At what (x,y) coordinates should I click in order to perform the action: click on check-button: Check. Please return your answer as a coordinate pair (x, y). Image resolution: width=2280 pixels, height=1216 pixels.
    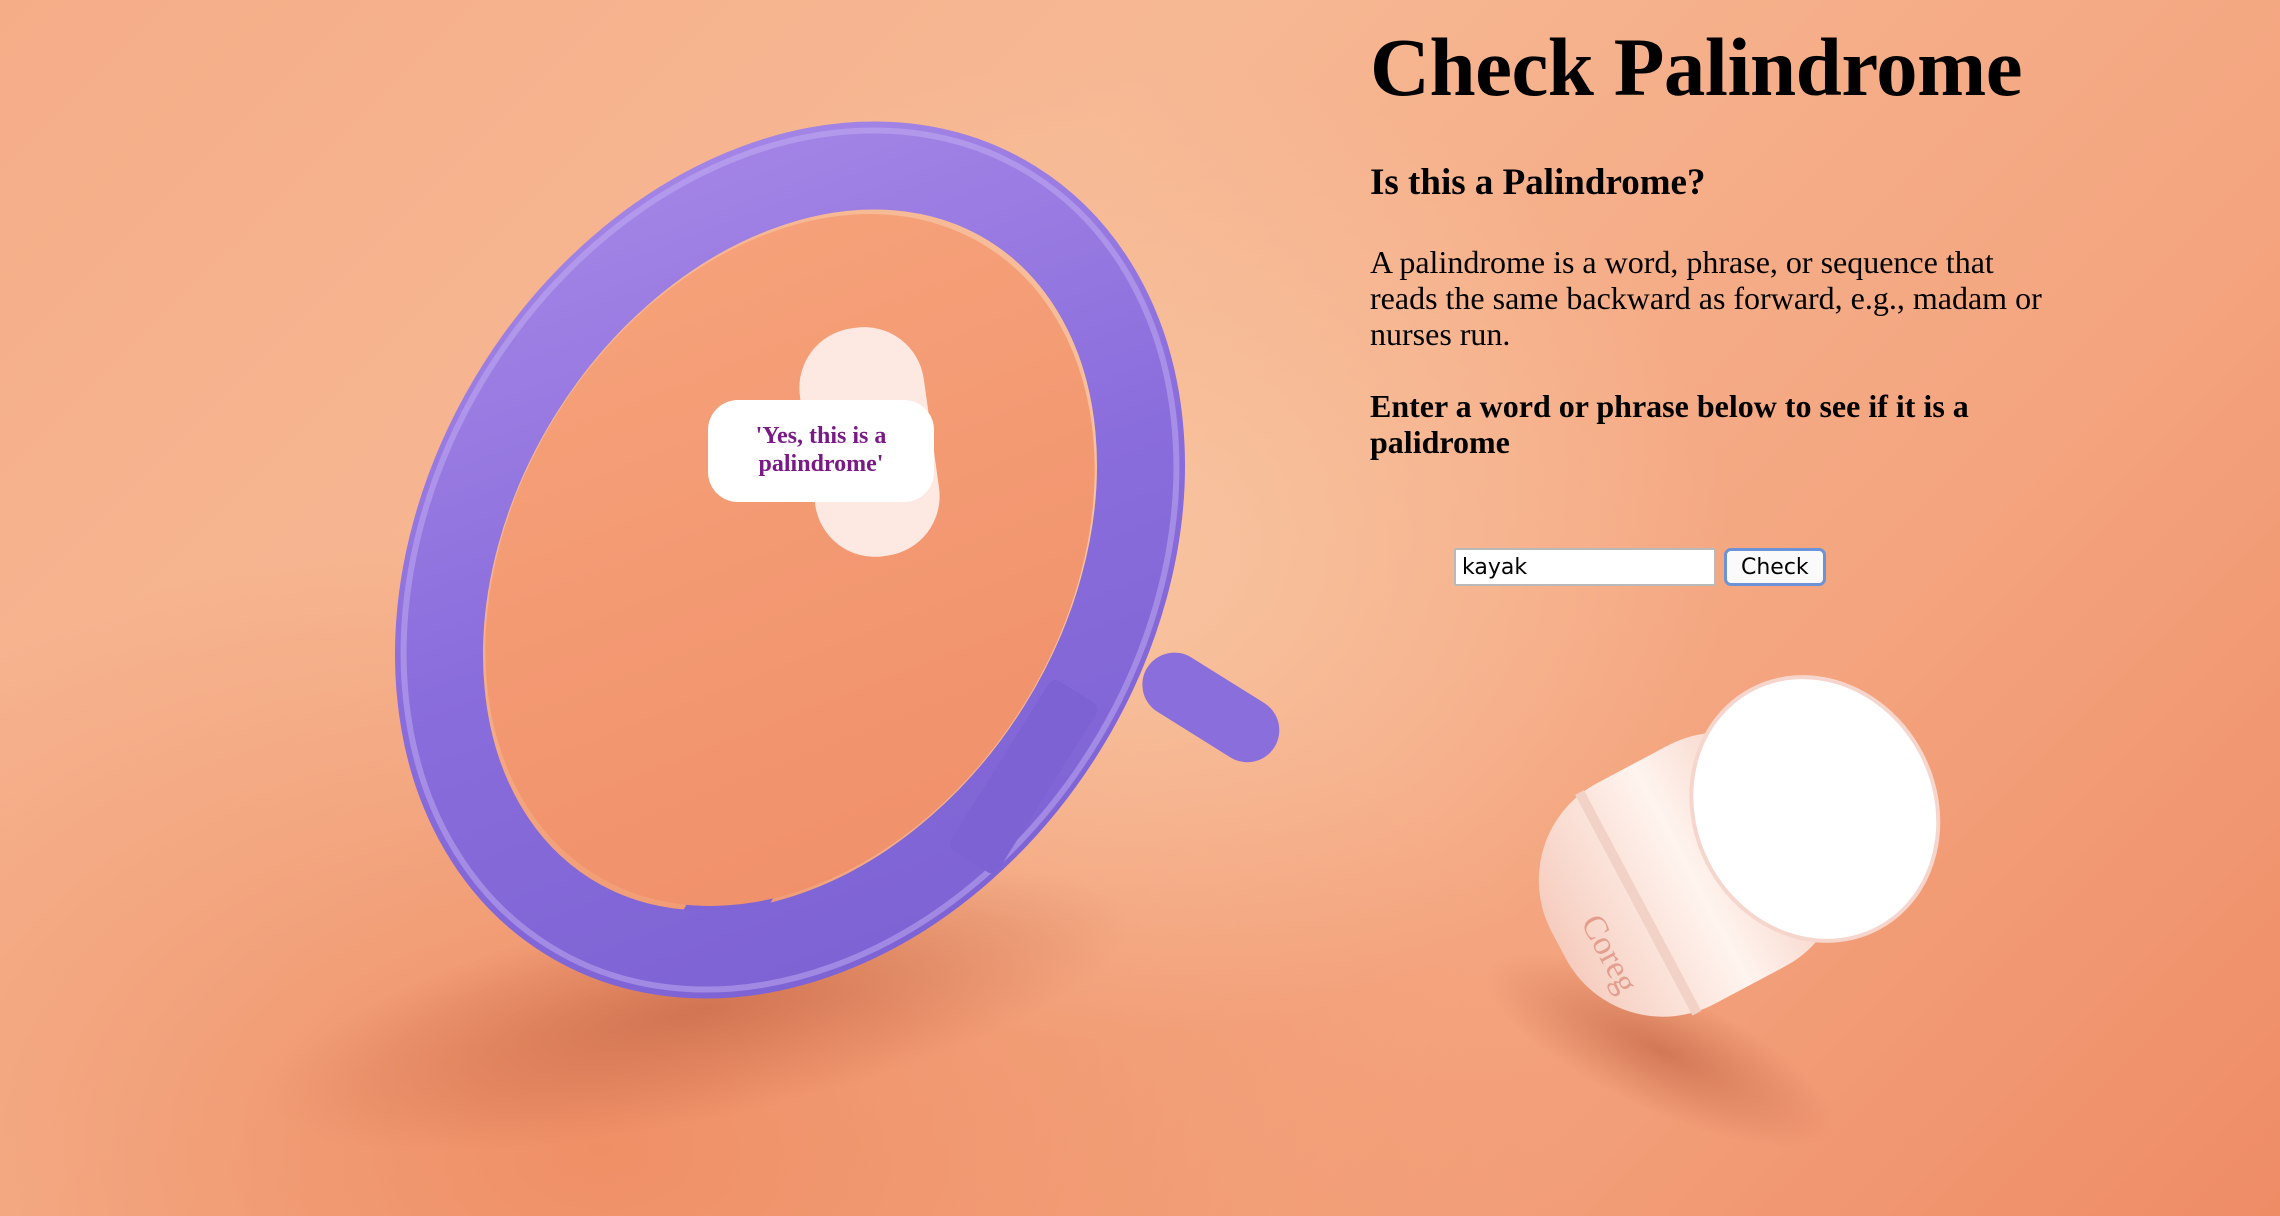
    Looking at the image, I should click on (1775, 567).